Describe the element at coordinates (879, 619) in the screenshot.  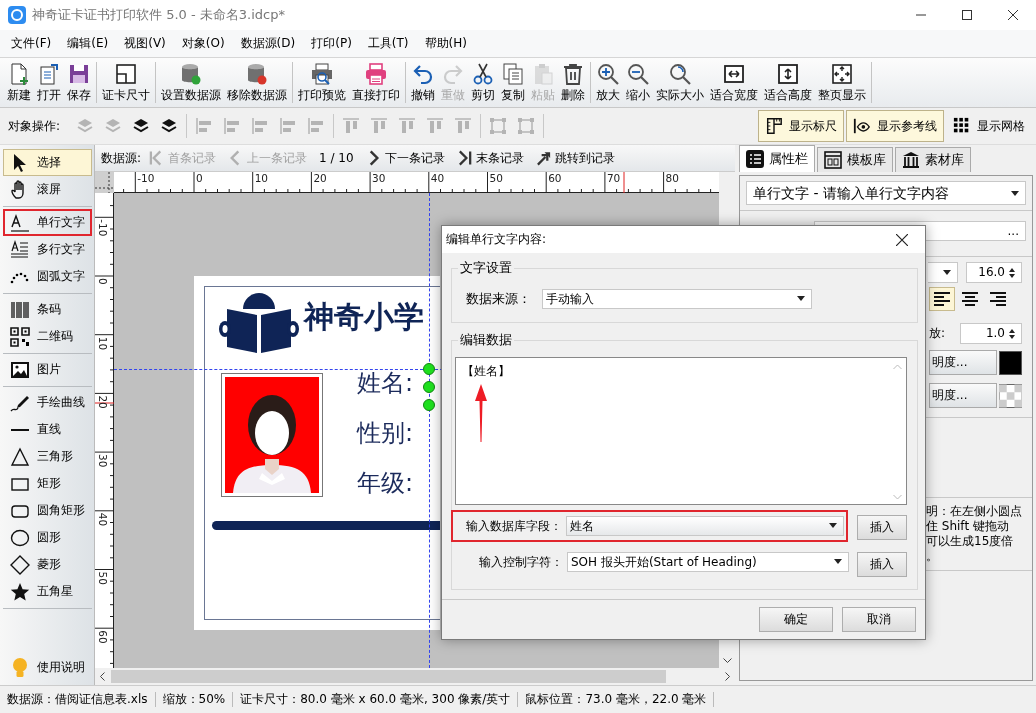
I see `cancel-button: 取消` at that location.